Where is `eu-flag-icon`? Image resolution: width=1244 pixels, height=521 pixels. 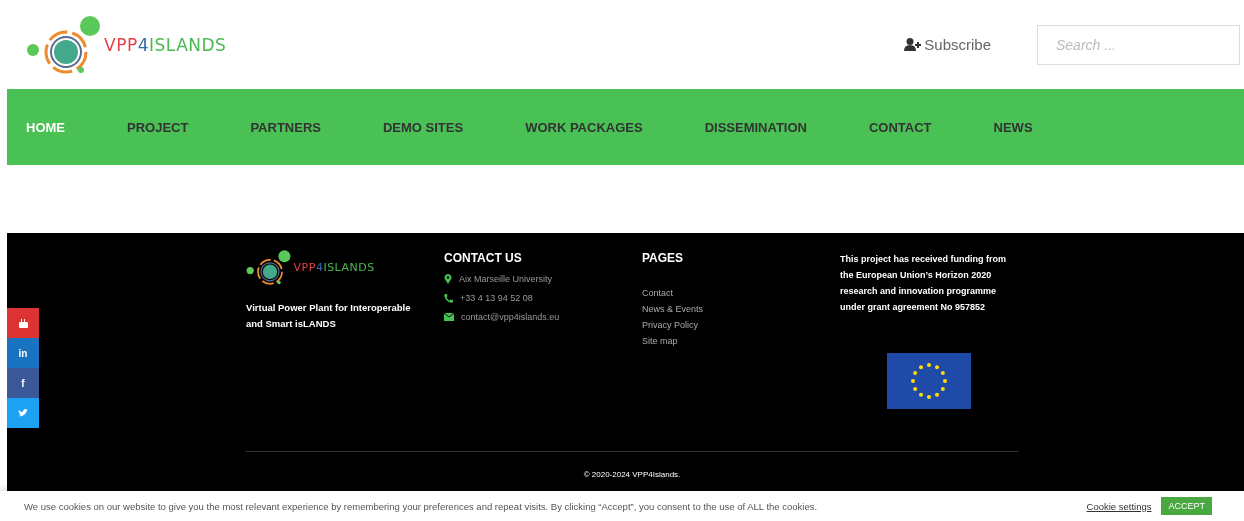 eu-flag-icon is located at coordinates (929, 381).